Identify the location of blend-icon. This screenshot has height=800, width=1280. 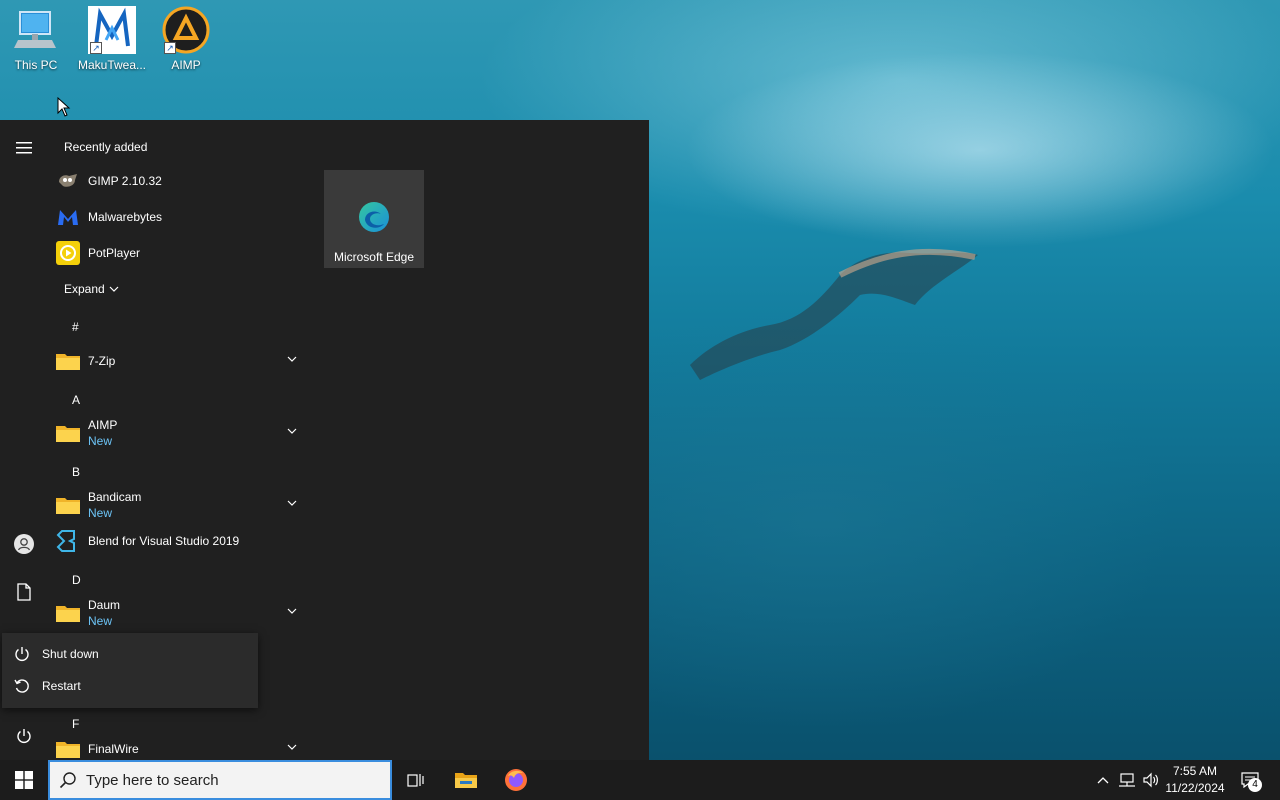
(68, 541).